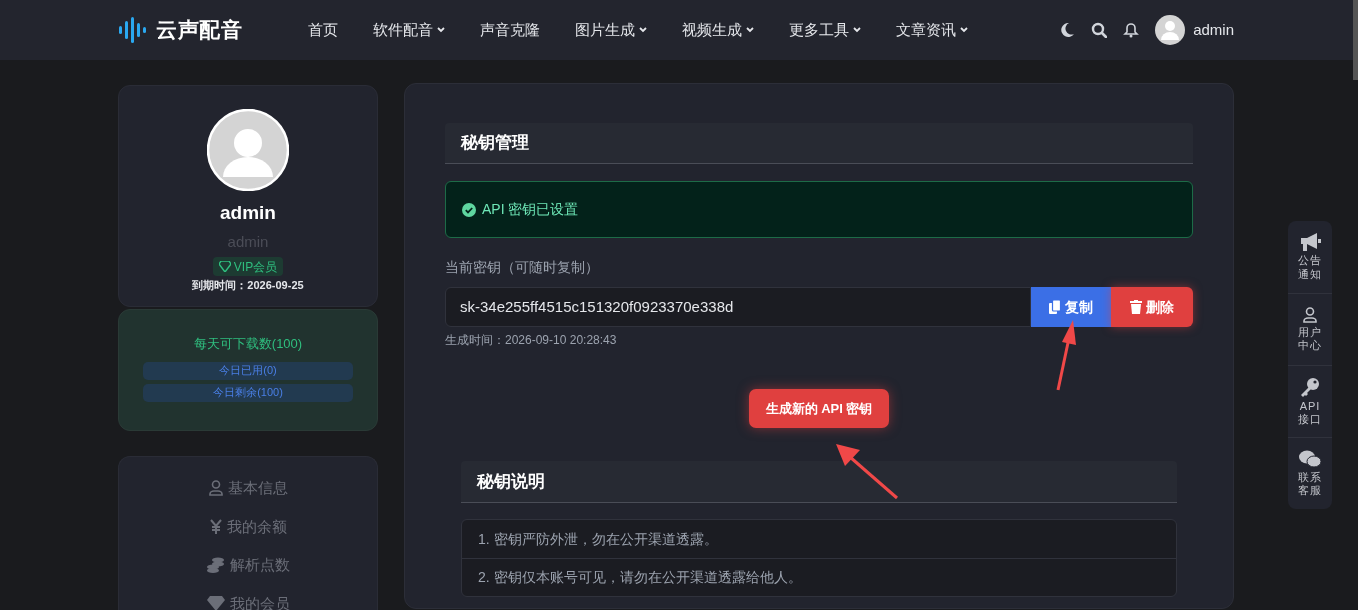 This screenshot has height=610, width=1358. Describe the element at coordinates (1310, 473) in the screenshot. I see `sidebar-button: 联系客服` at that location.